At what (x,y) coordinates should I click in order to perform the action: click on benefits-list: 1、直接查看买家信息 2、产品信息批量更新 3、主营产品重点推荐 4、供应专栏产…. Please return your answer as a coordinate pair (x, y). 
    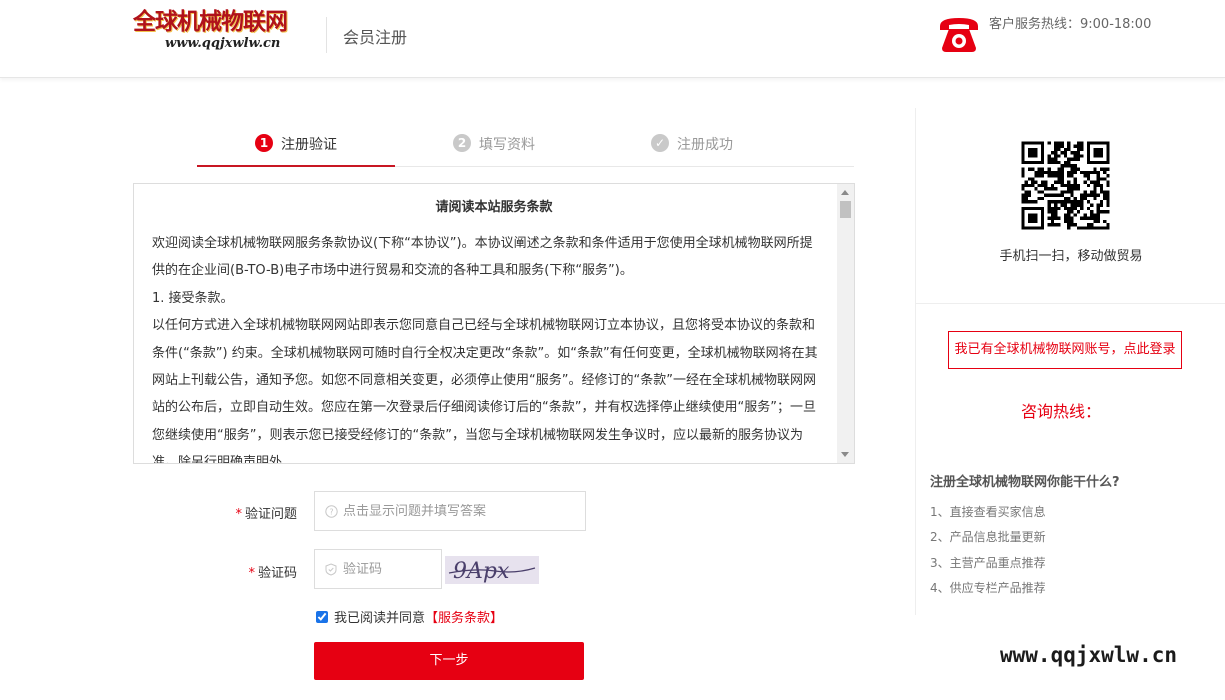
    Looking at the image, I should click on (988, 550).